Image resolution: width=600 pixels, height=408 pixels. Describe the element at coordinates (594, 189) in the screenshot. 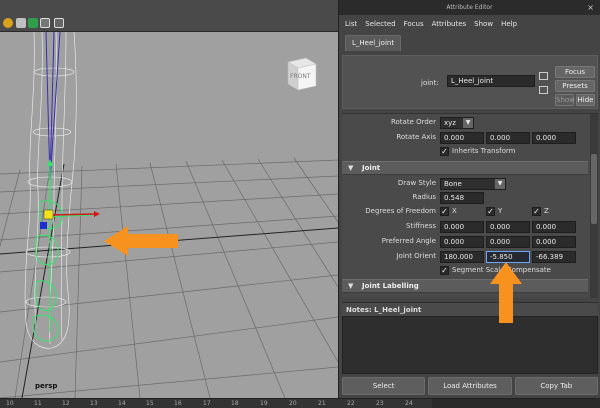

I see `scrollbar-thumb` at that location.